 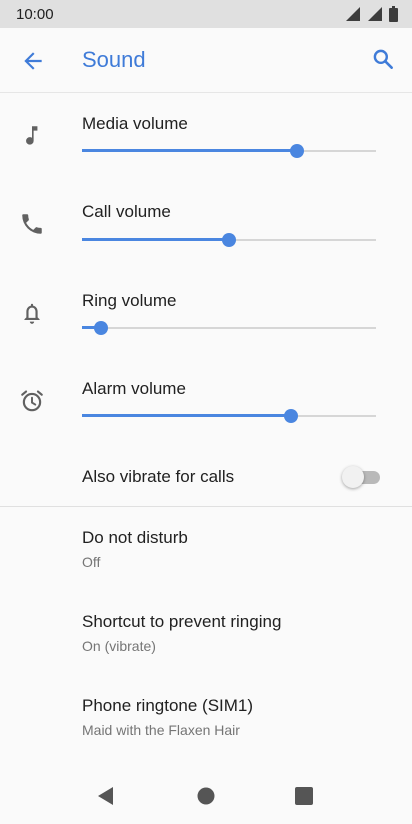 I want to click on nav-home-icon, so click(x=206, y=796).